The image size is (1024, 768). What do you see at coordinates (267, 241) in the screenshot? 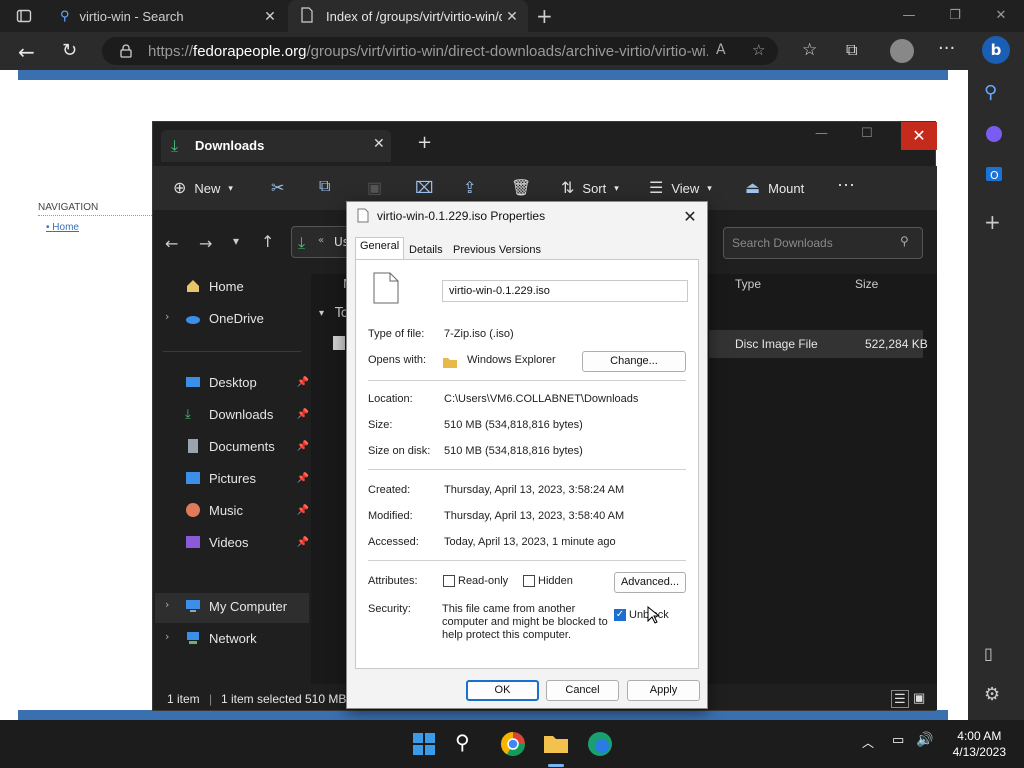
I see `up-icon: ↑` at bounding box center [267, 241].